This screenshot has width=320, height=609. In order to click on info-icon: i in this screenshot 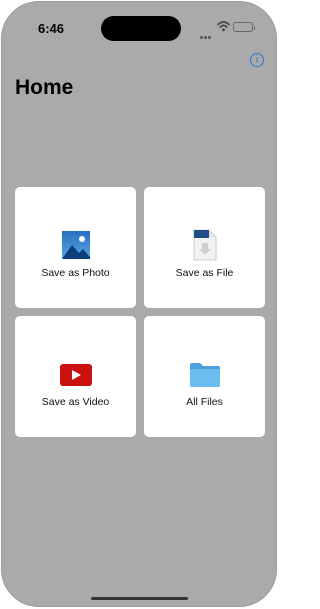, I will do `click(257, 60)`.